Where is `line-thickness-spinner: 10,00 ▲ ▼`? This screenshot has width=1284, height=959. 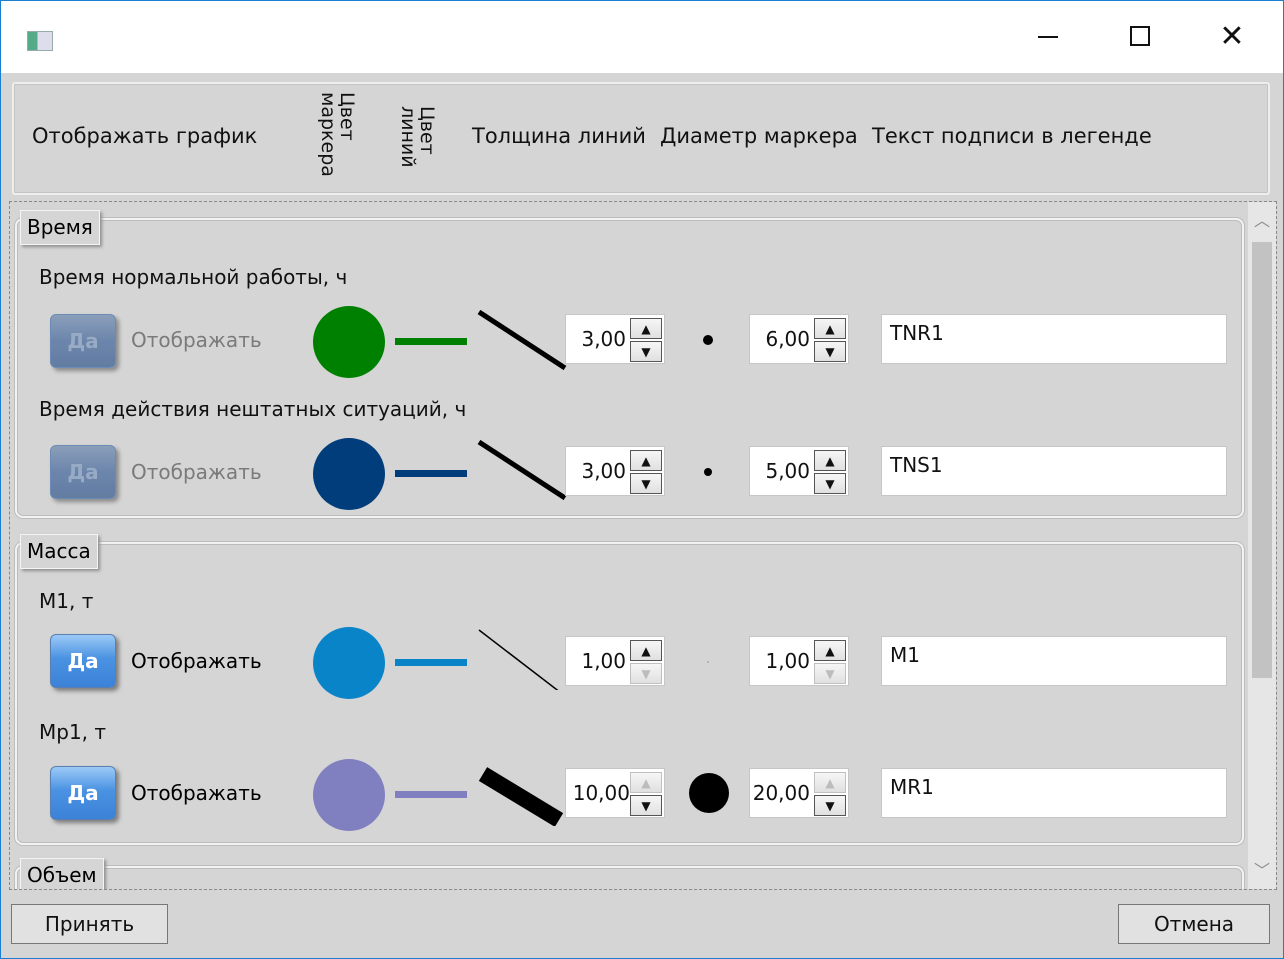 line-thickness-spinner: 10,00 ▲ ▼ is located at coordinates (615, 793).